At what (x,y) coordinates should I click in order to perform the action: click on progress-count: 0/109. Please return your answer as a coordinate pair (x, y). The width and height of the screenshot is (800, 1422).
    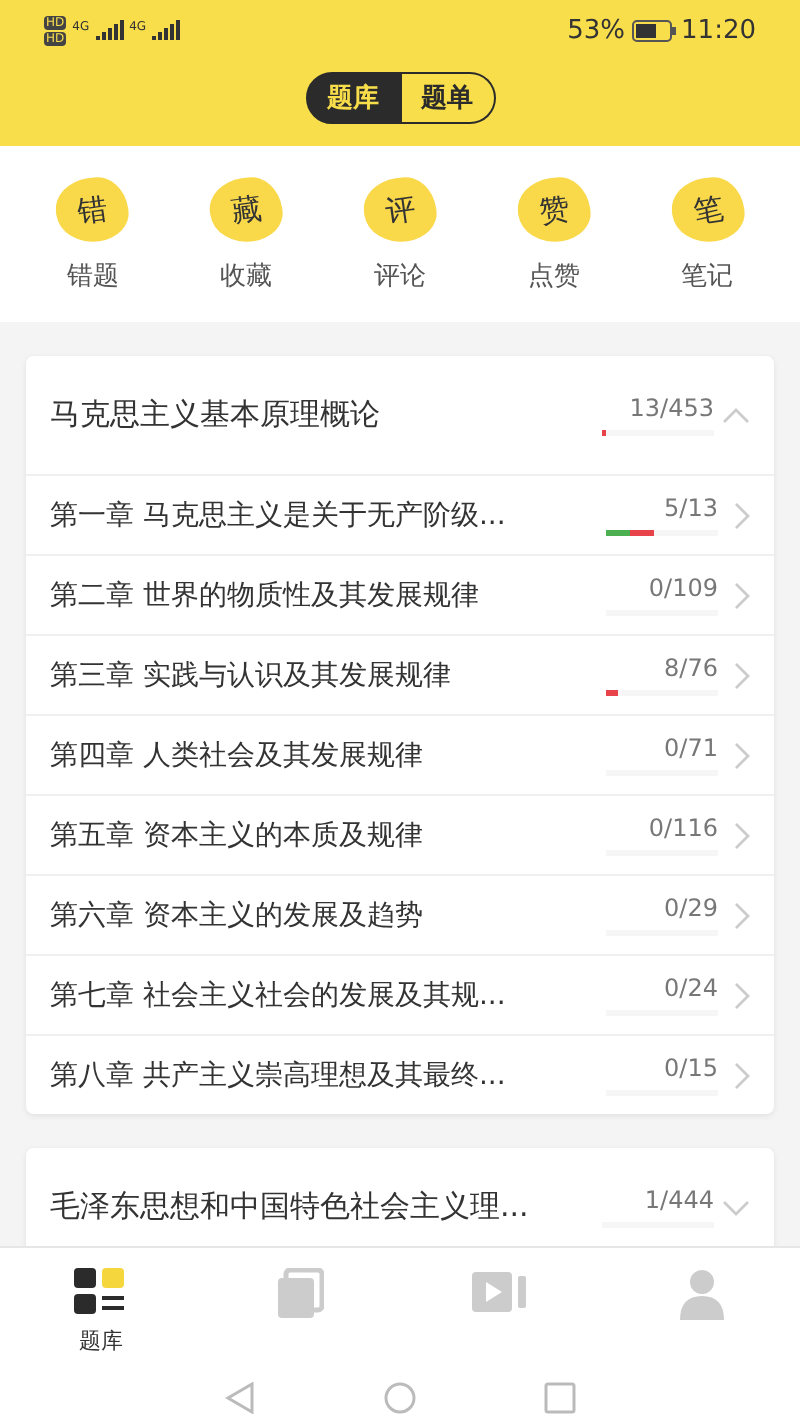
    Looking at the image, I should click on (683, 588).